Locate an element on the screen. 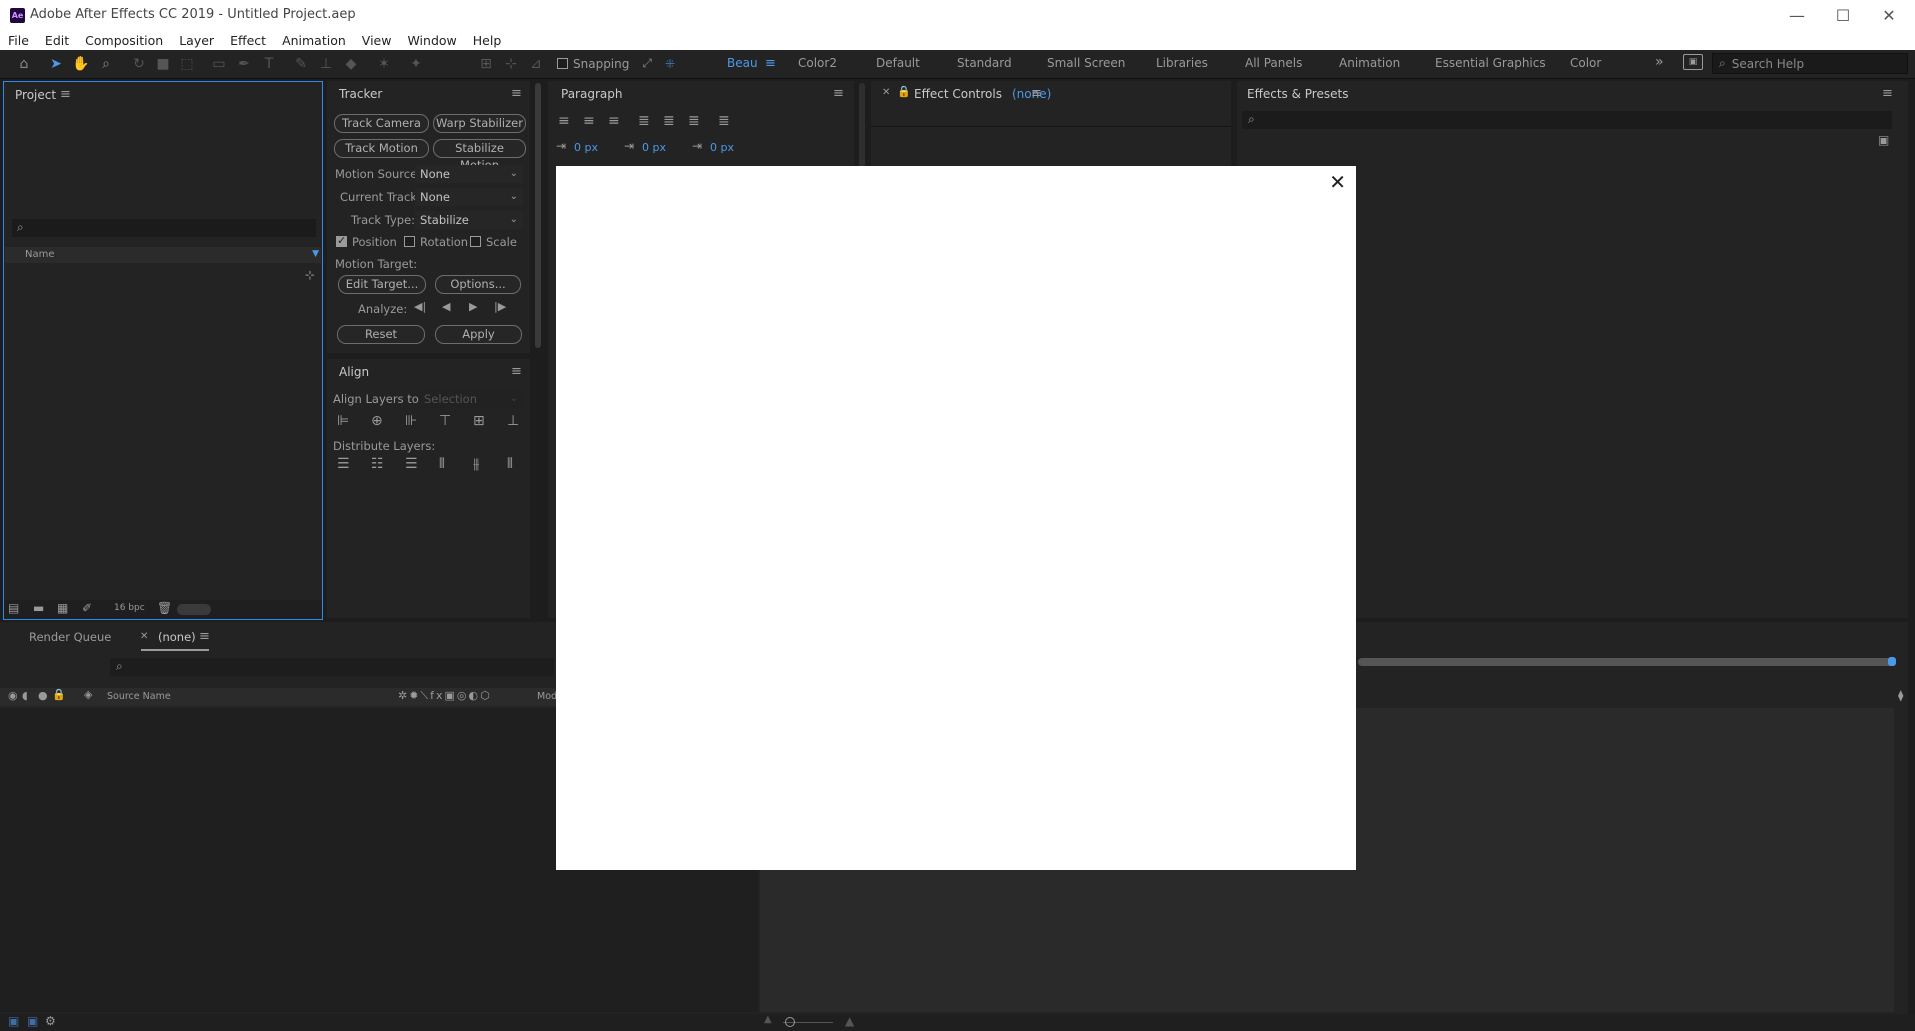  snapping-toggle: Snapping ⤢ ⁜ is located at coordinates (616, 63).